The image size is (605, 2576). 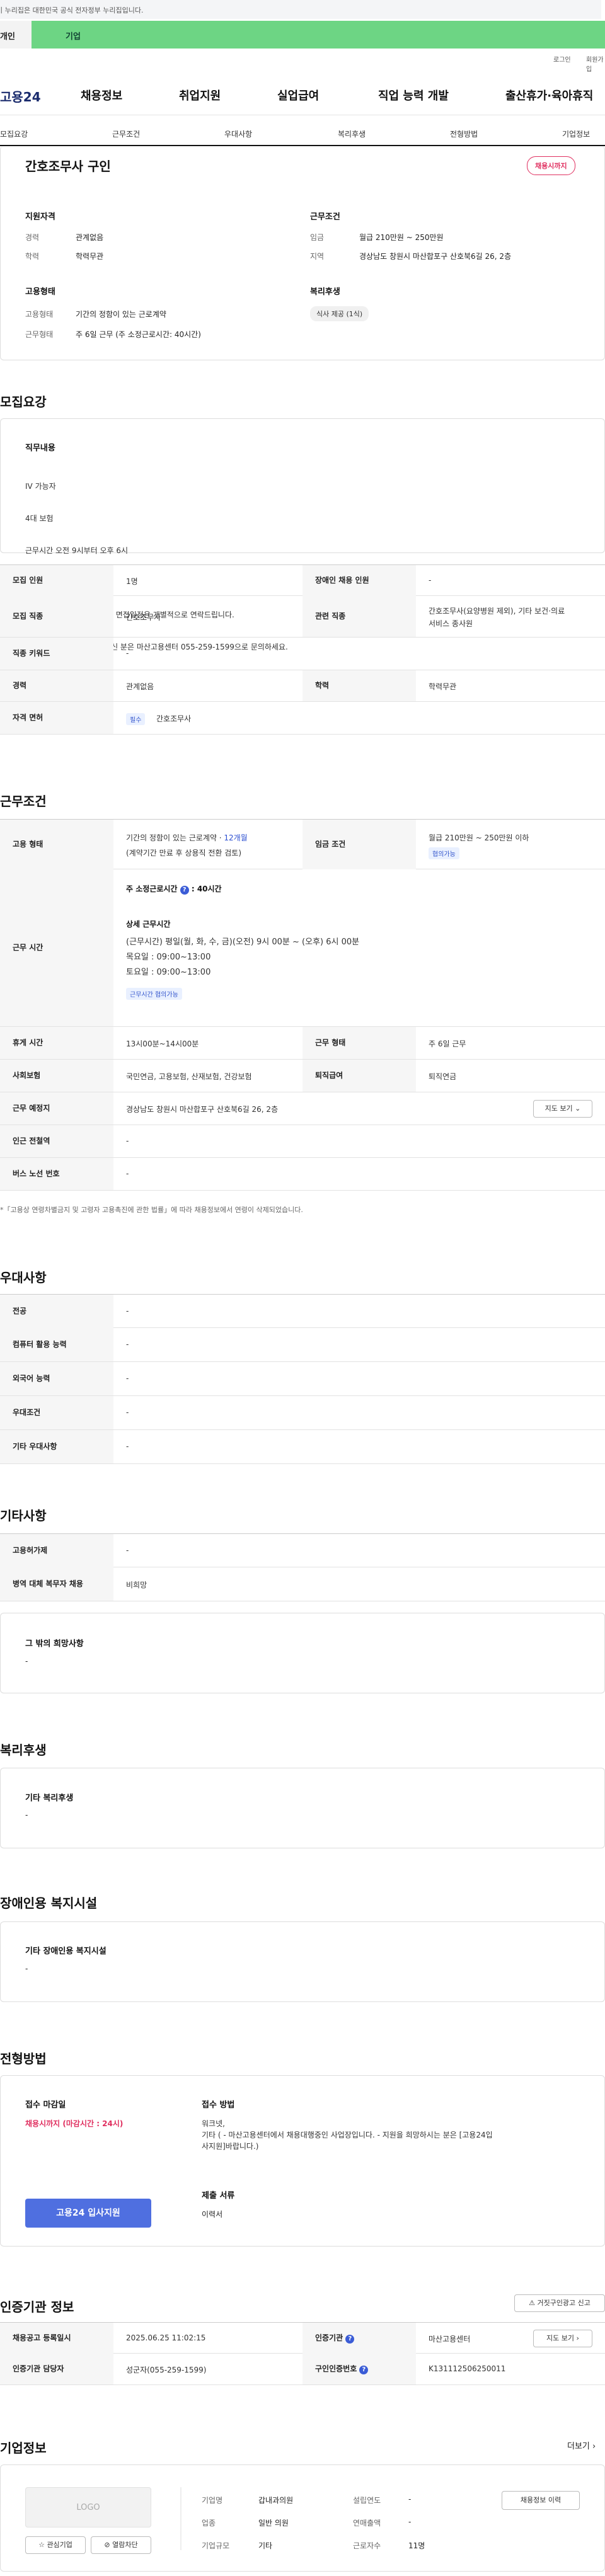 I want to click on table-row: 컴퓨터 활용 능력 -, so click(x=302, y=1345).